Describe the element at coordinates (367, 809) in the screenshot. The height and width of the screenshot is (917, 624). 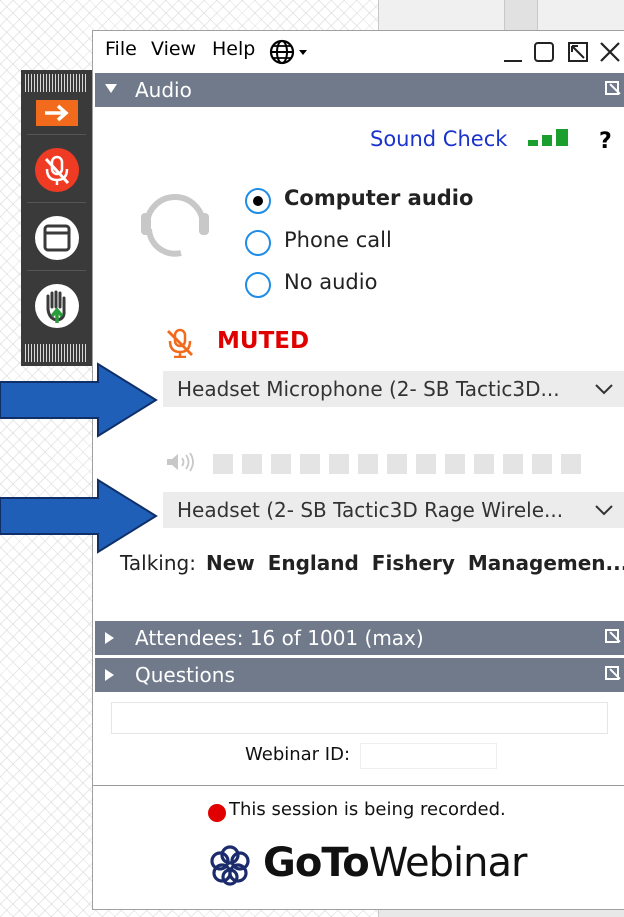
I see `recording-notice: This session is being recorded.` at that location.